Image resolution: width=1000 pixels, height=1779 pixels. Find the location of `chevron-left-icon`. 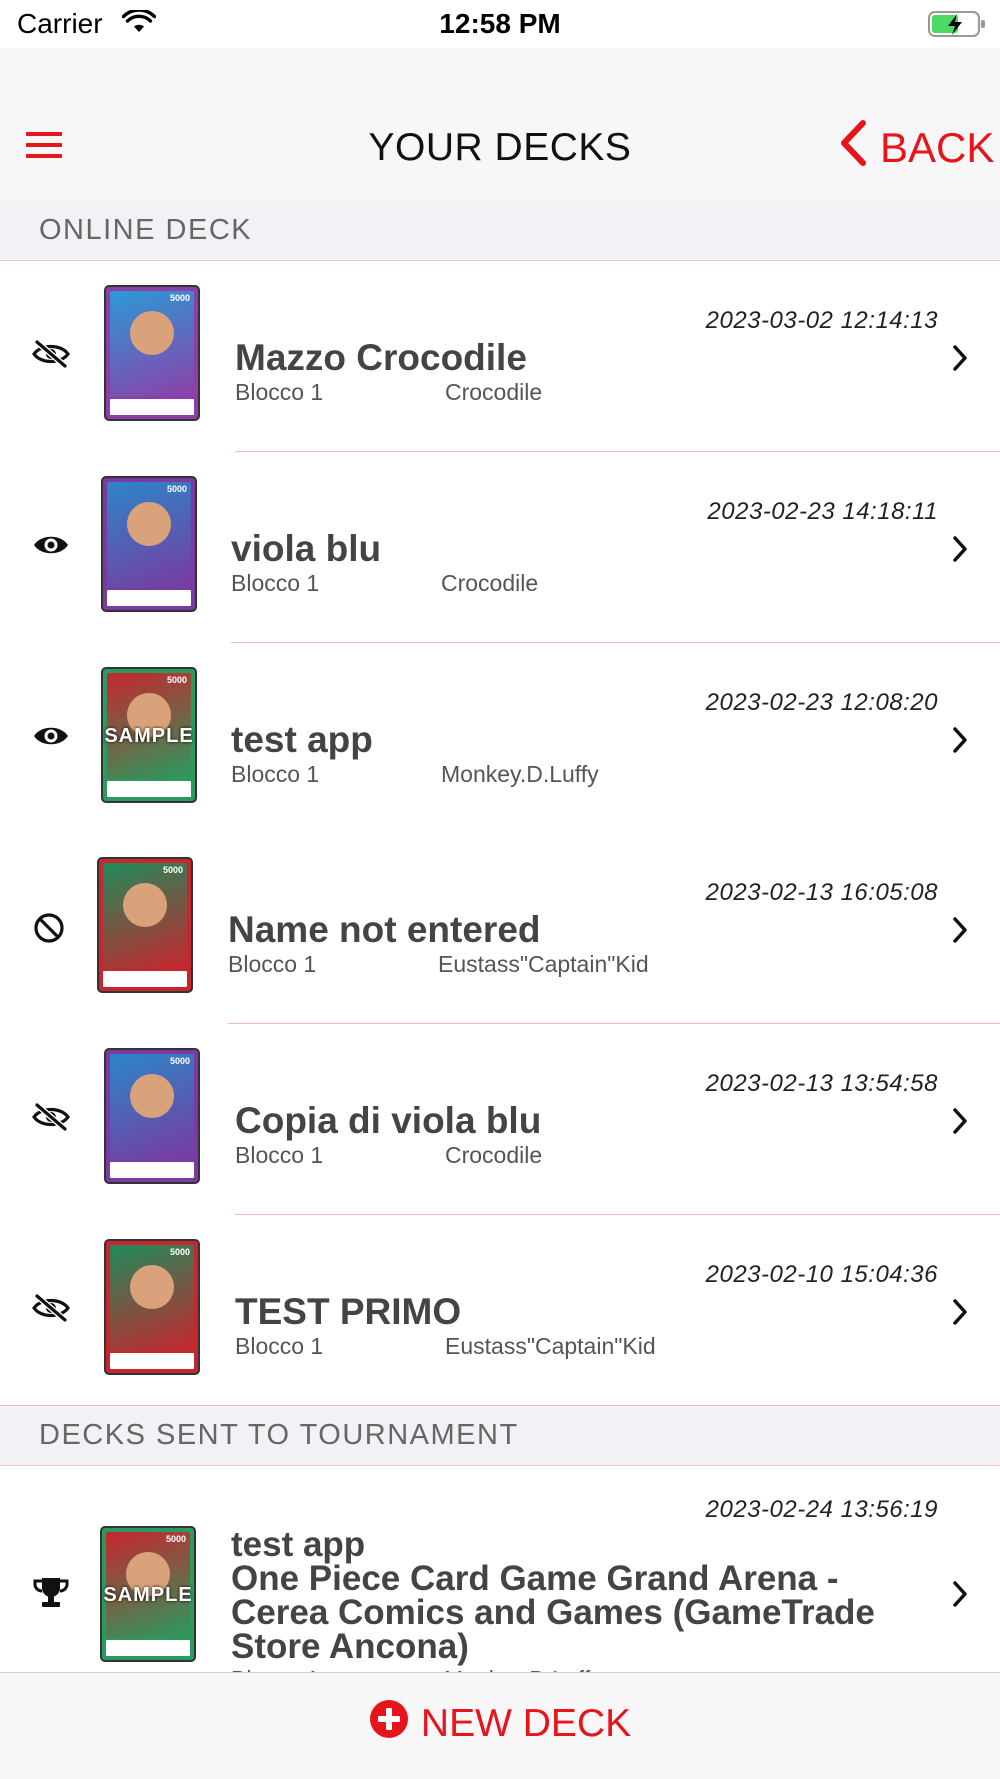

chevron-left-icon is located at coordinates (853, 148).